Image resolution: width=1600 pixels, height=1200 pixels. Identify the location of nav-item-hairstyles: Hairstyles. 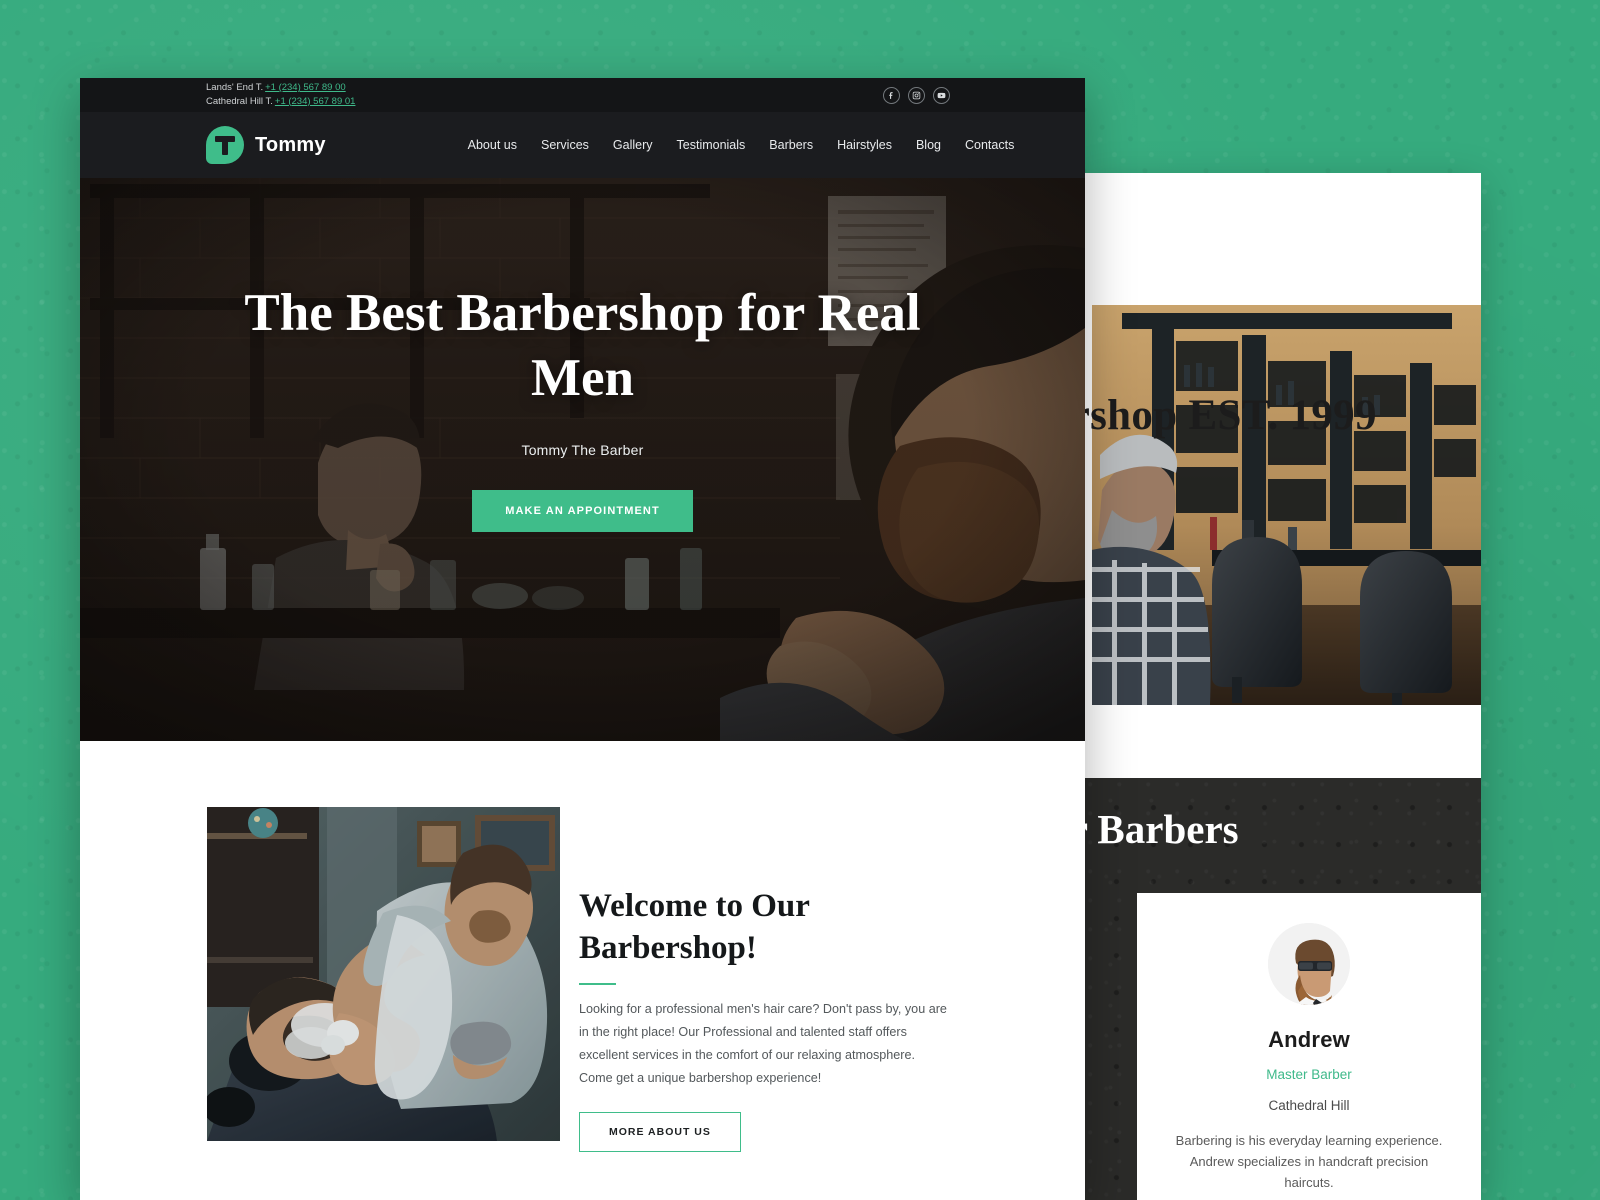
(864, 145).